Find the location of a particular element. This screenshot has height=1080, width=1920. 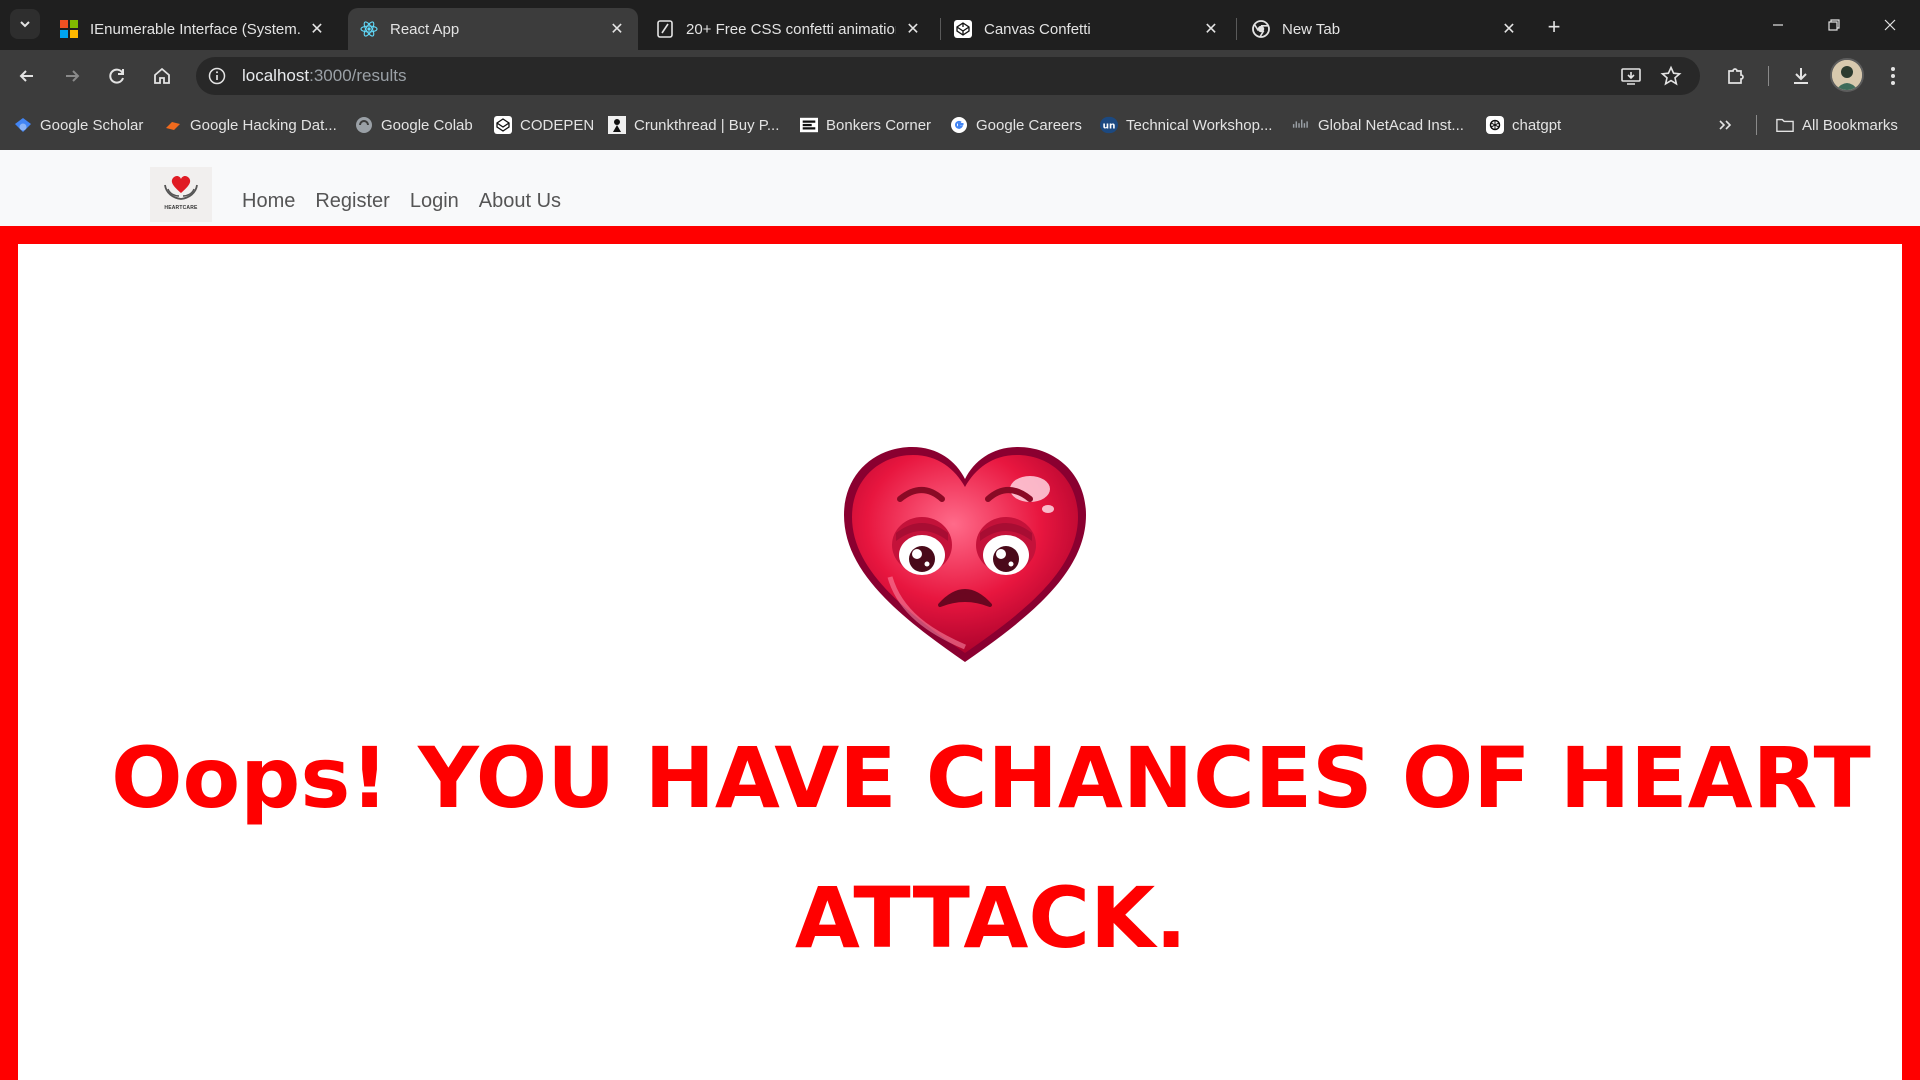

bookmark-google-colab: Google Colab is located at coordinates (414, 125).